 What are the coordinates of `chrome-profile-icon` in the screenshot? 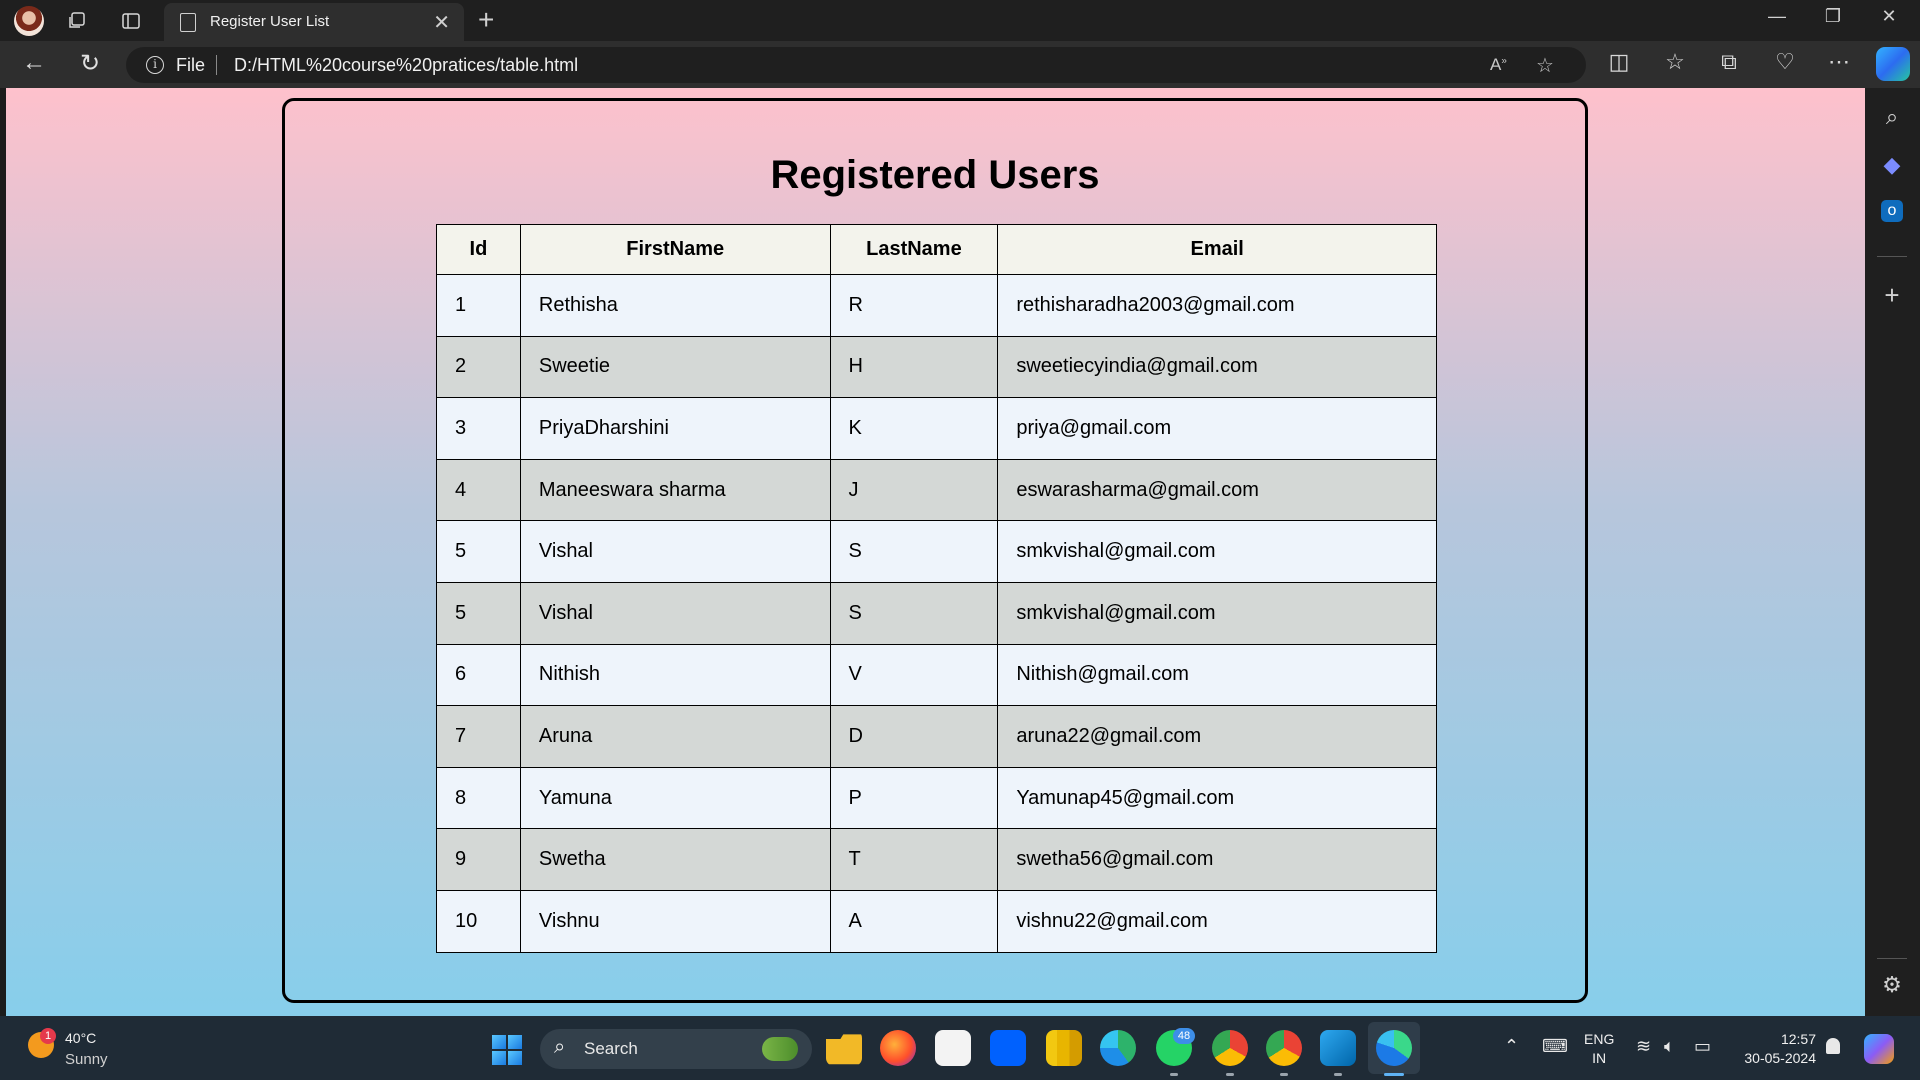 It's located at (1284, 1048).